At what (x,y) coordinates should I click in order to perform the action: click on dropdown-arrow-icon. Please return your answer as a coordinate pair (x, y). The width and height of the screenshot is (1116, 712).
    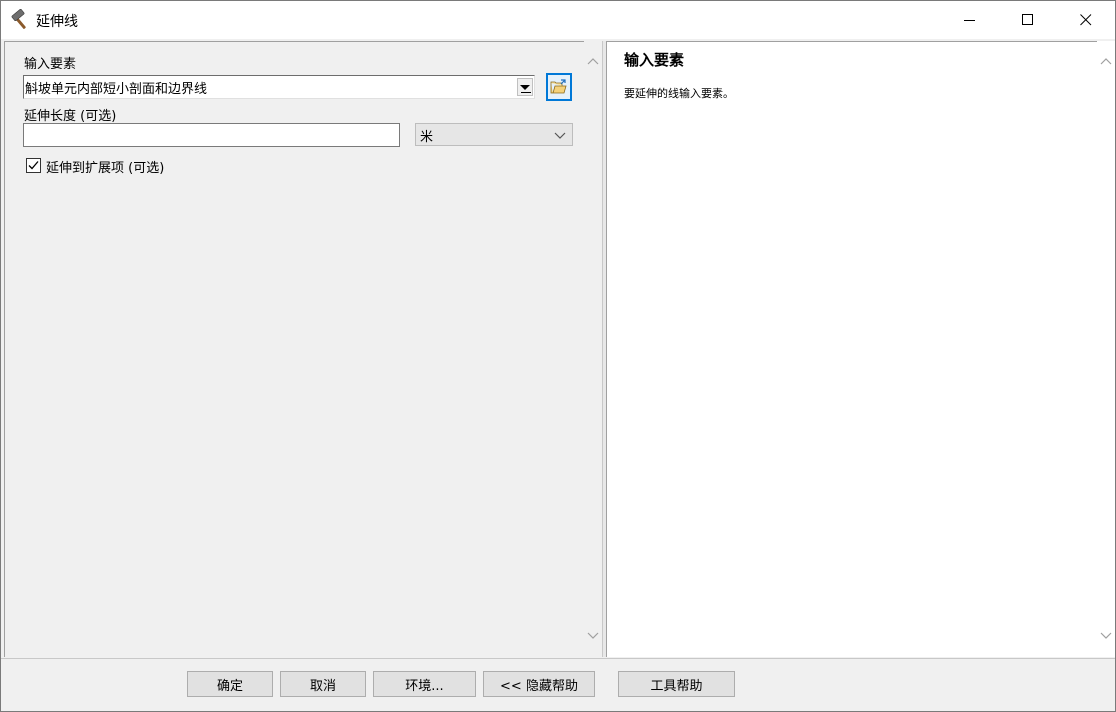
    Looking at the image, I should click on (525, 87).